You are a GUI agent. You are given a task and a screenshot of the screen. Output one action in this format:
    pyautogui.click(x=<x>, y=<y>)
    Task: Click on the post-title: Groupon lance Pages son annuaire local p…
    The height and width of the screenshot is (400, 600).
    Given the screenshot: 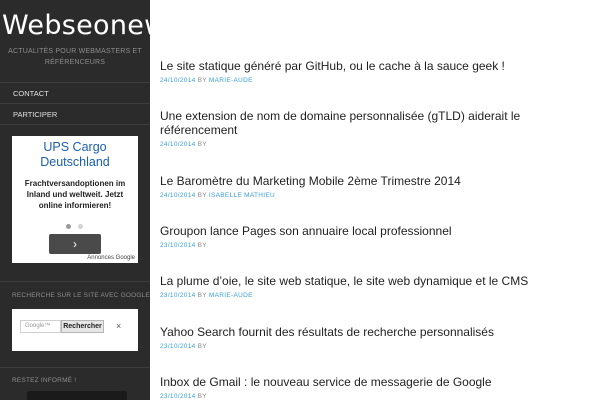 What is the action you would take?
    pyautogui.click(x=380, y=231)
    